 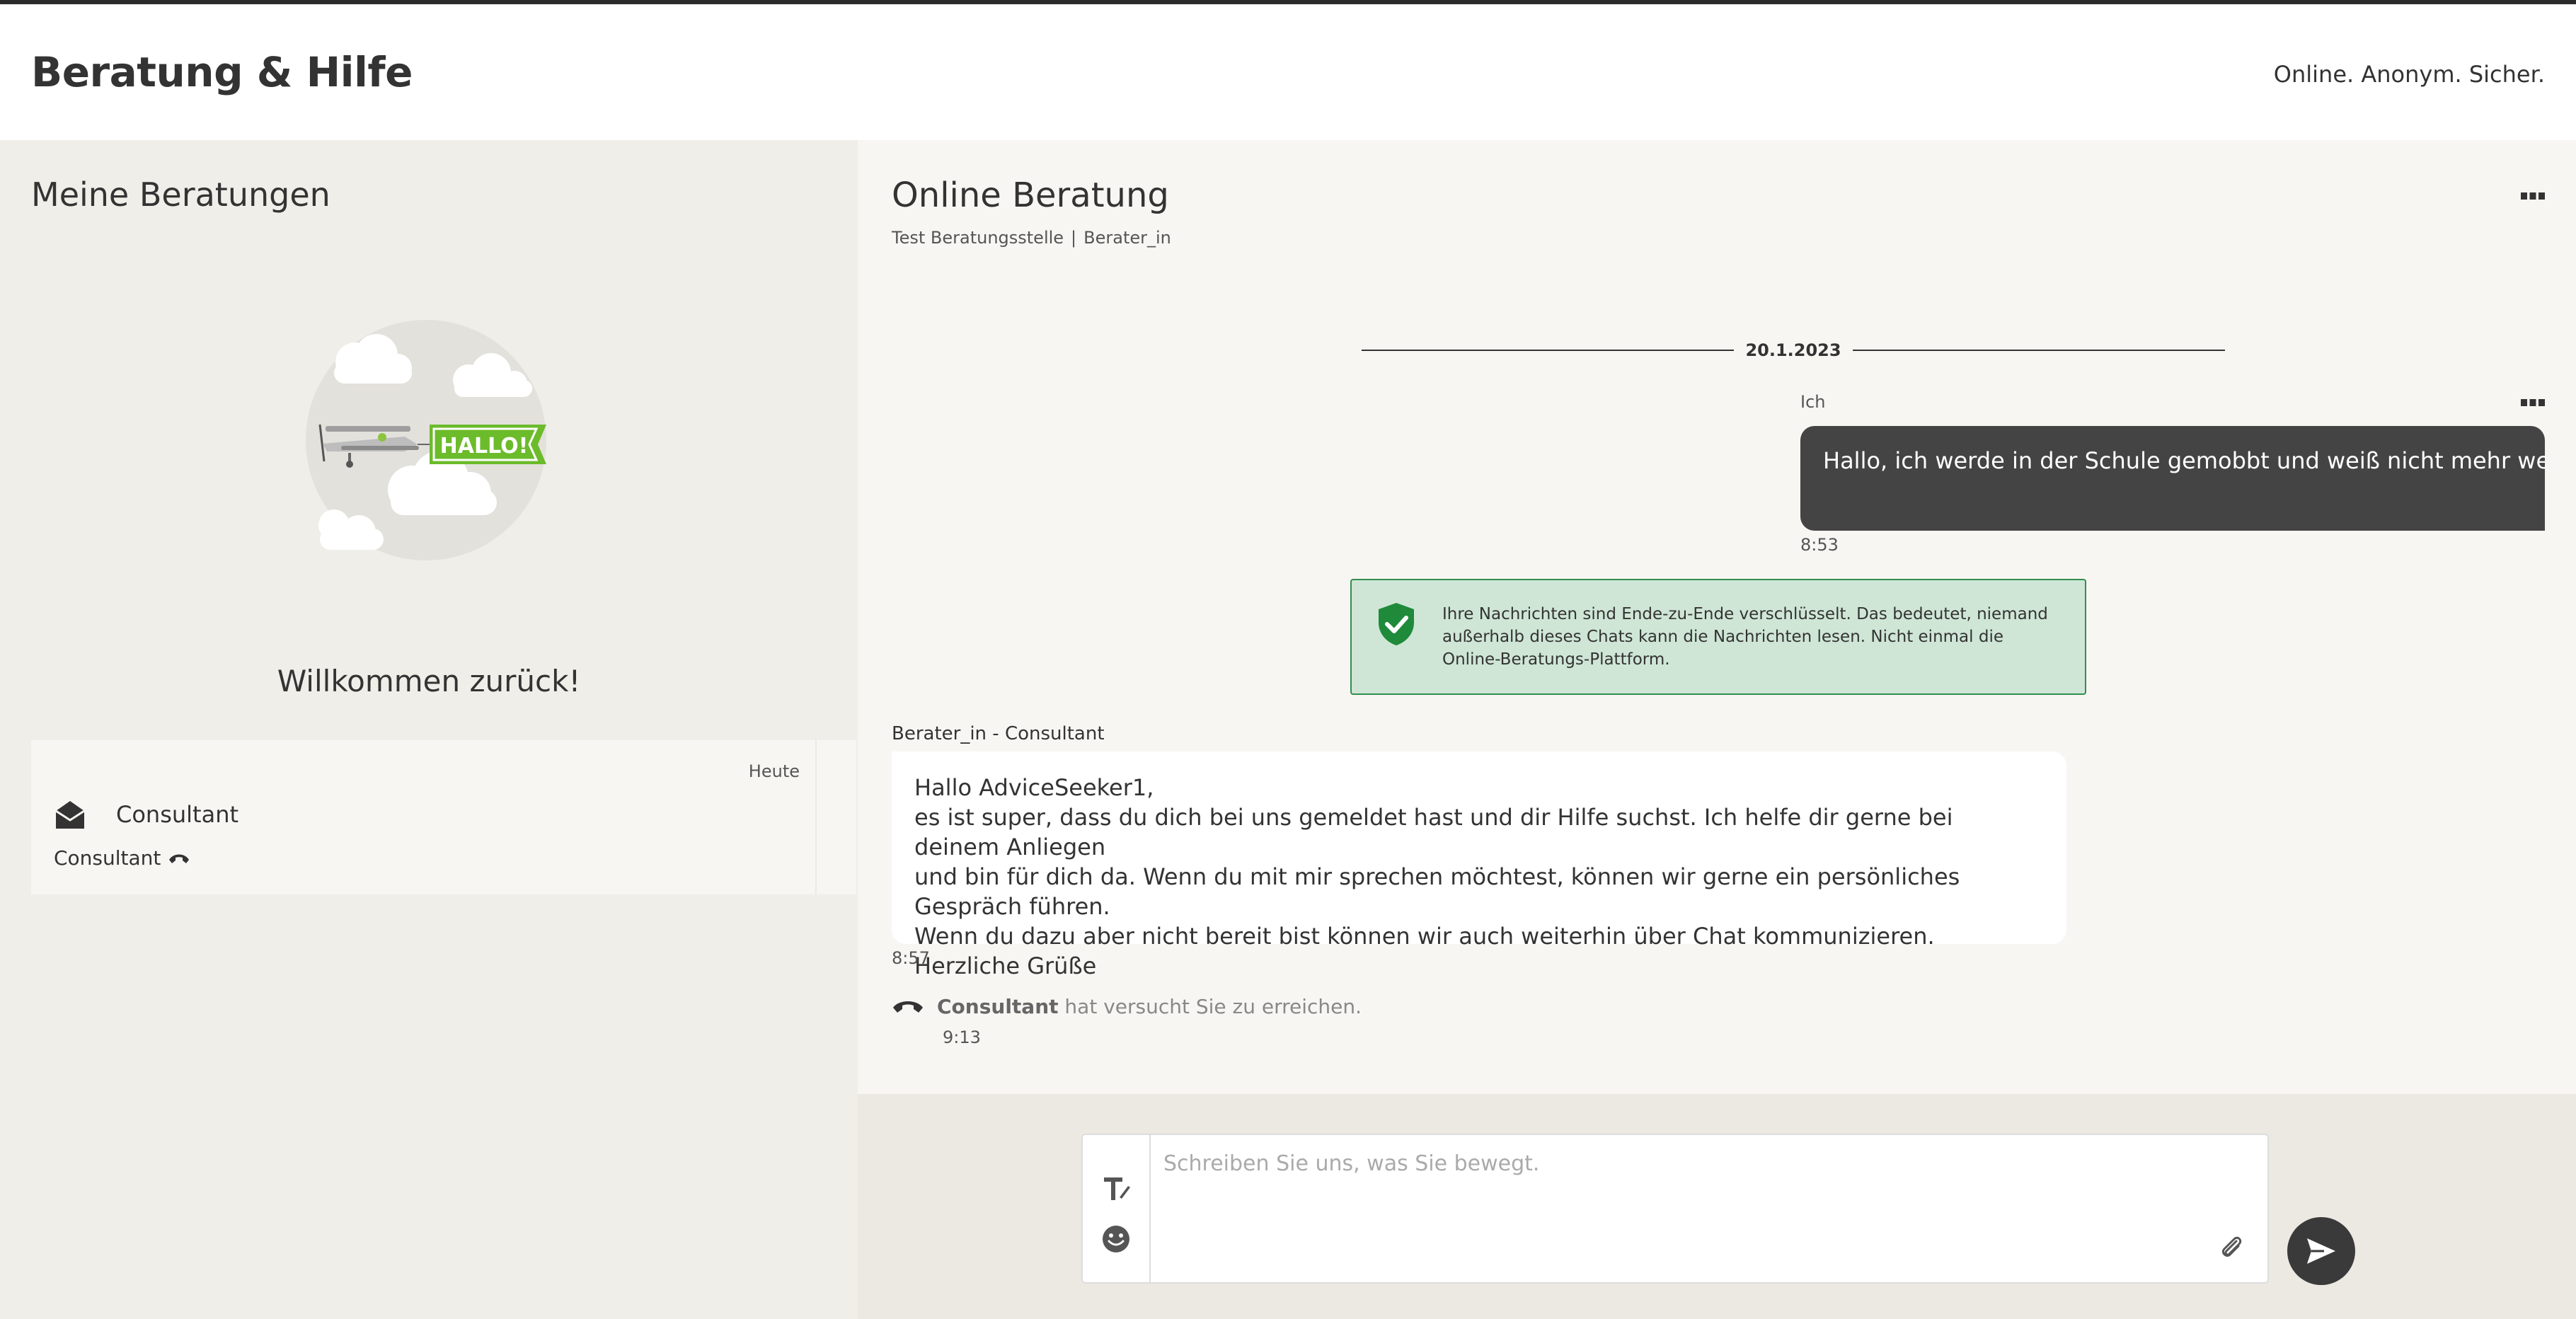 What do you see at coordinates (962, 1037) in the screenshot?
I see `call-event-time: 9:13` at bounding box center [962, 1037].